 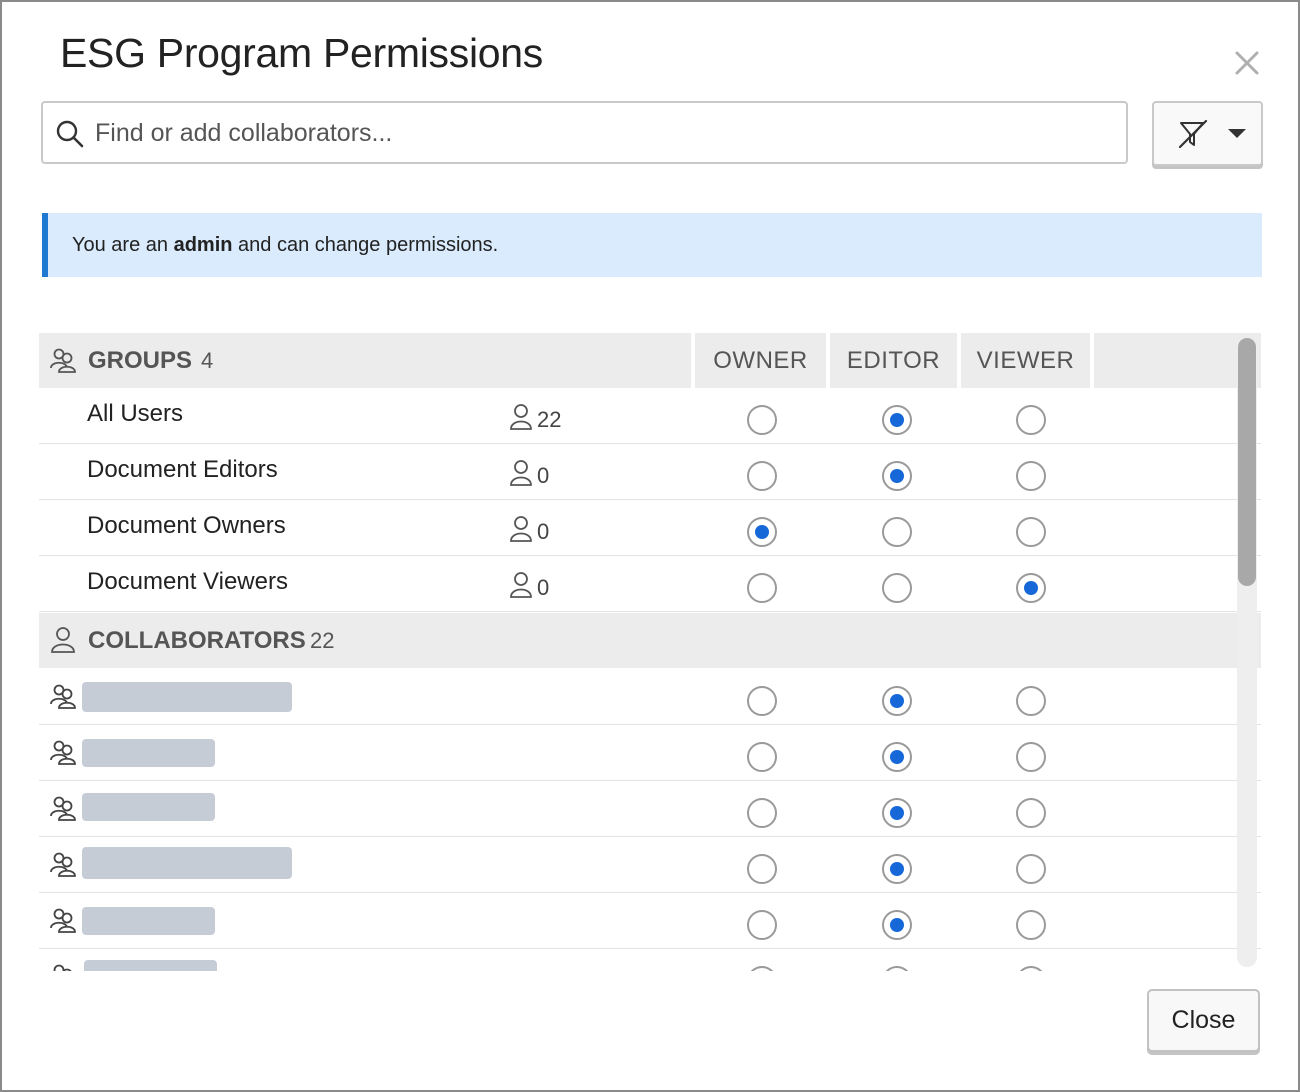 I want to click on search-box, so click(x=584, y=132).